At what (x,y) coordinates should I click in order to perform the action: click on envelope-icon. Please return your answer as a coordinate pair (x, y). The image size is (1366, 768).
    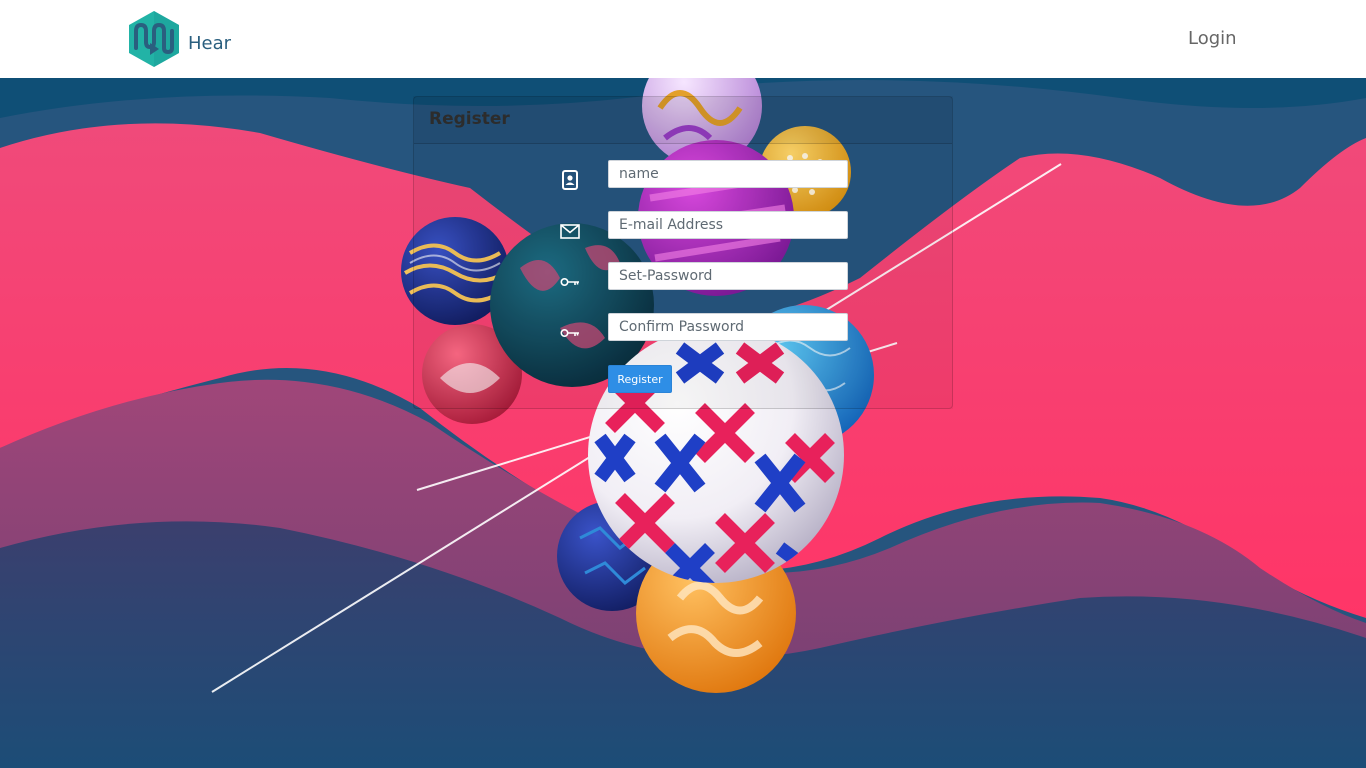
    Looking at the image, I should click on (570, 231).